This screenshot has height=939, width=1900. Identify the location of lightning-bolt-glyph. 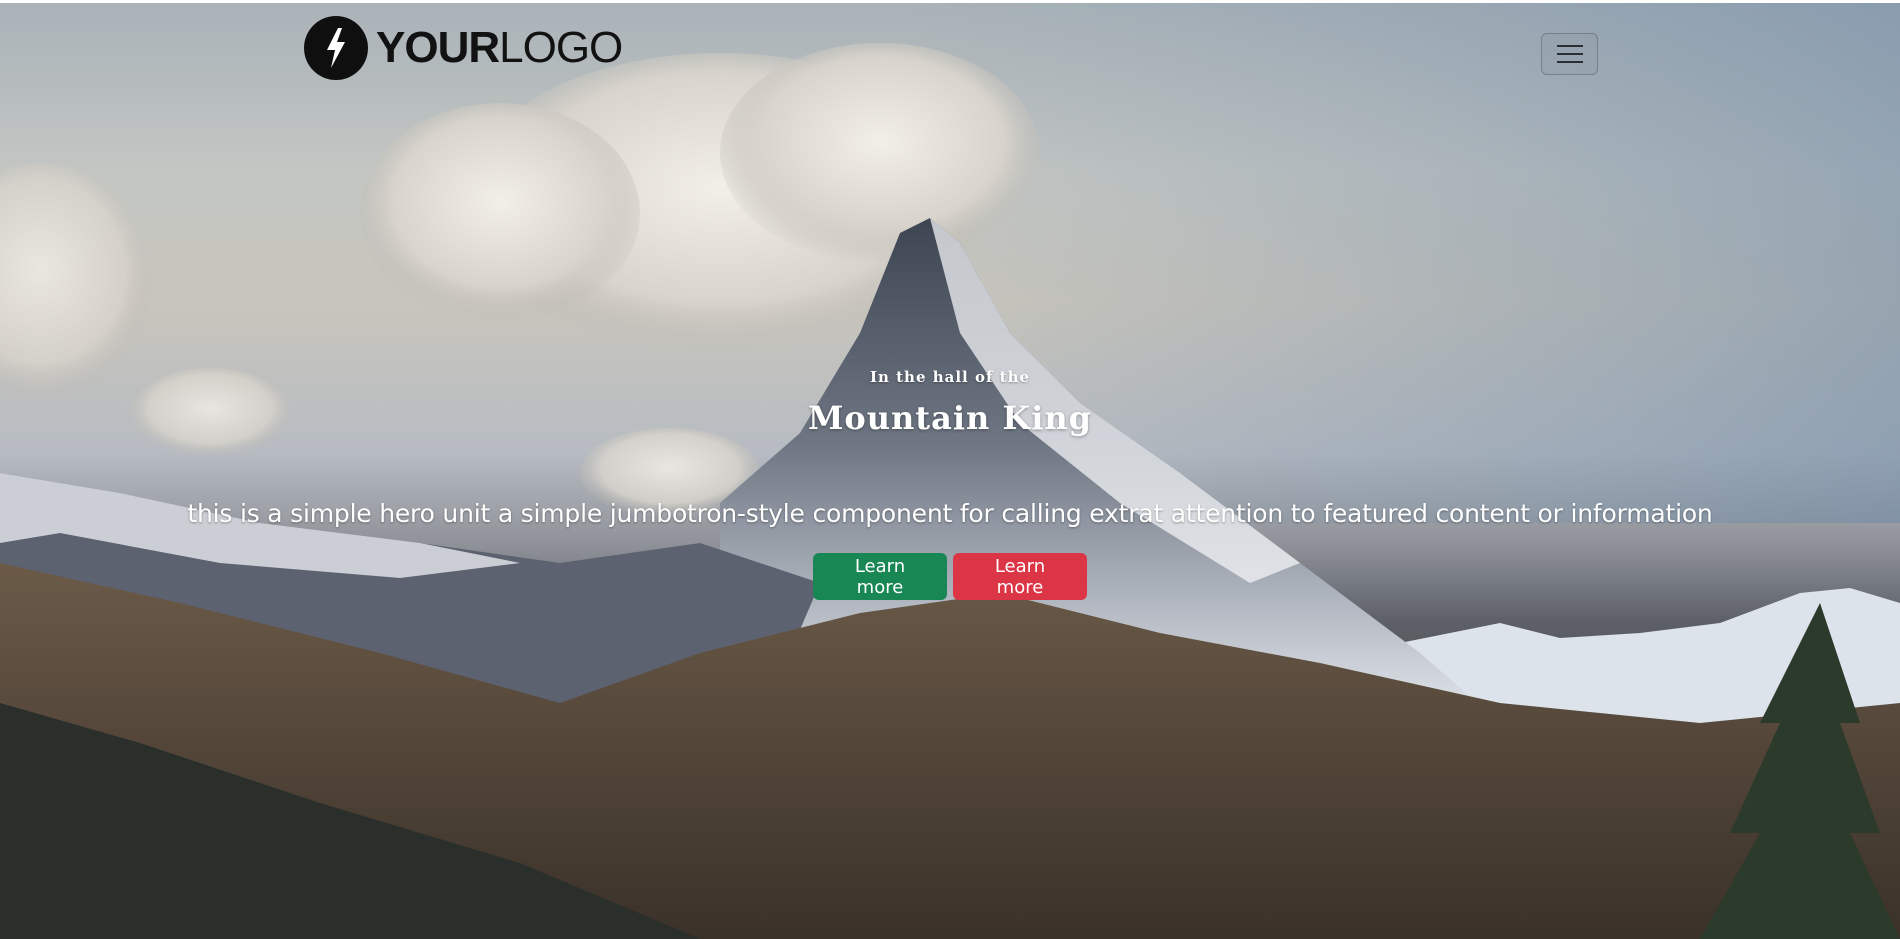
(336, 48).